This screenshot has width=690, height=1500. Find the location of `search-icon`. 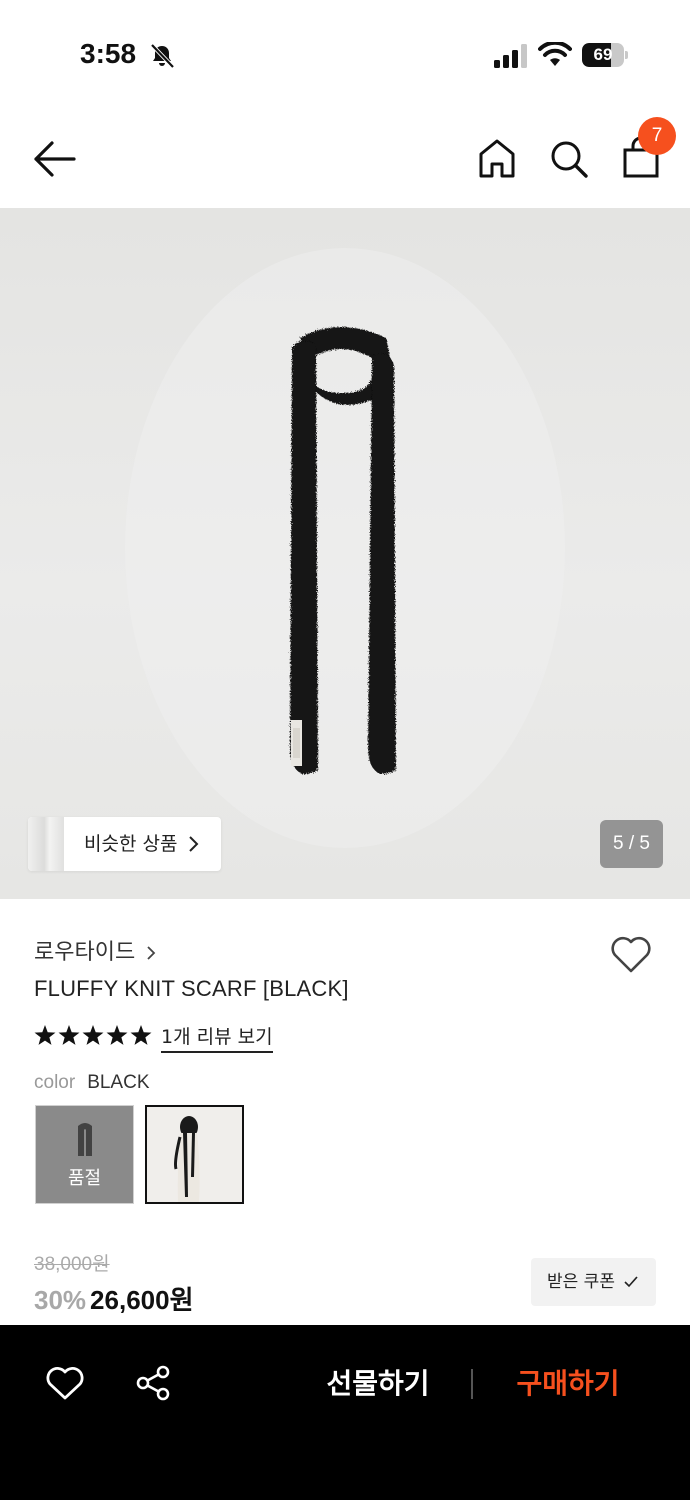

search-icon is located at coordinates (569, 158).